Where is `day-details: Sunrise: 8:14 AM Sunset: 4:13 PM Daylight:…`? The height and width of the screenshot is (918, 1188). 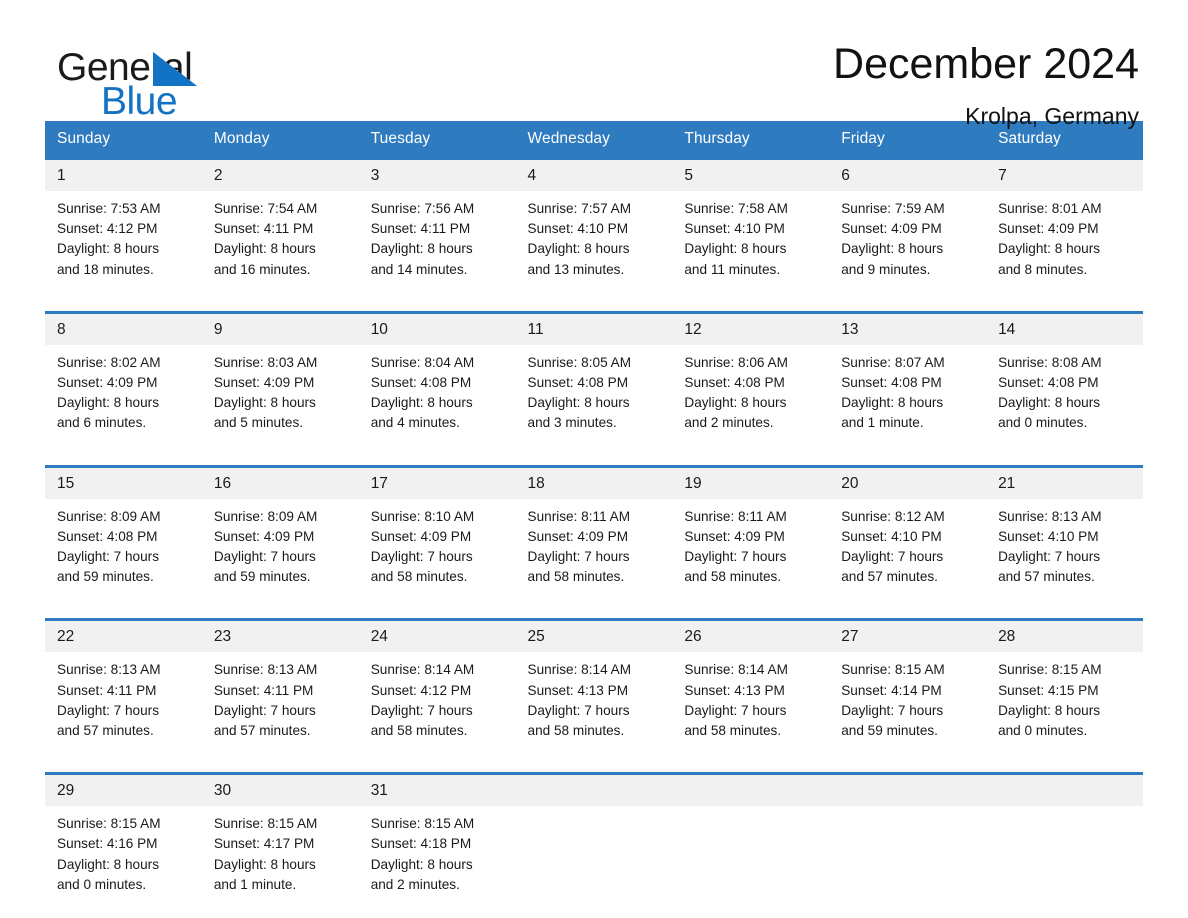 day-details: Sunrise: 8:14 AM Sunset: 4:13 PM Daylight:… is located at coordinates (750, 703).